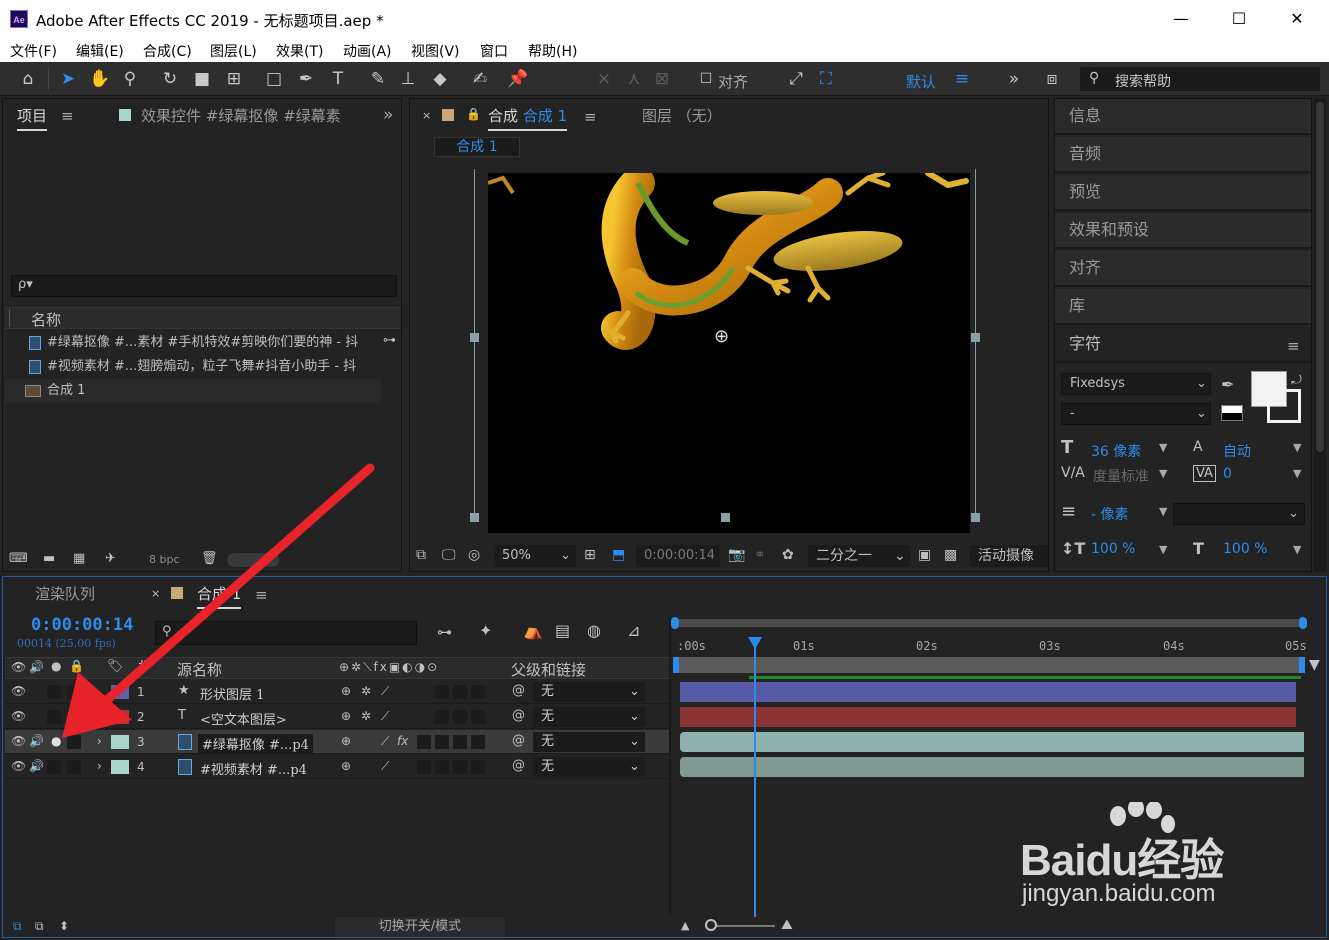  Describe the element at coordinates (253, 560) in the screenshot. I see `thumbnail-slider` at that location.